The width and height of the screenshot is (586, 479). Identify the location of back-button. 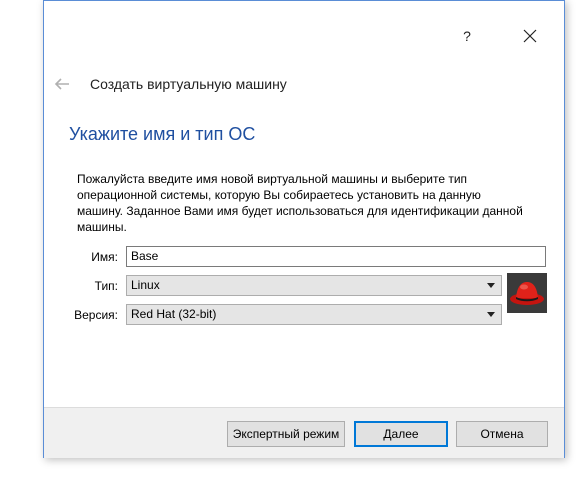
(62, 84).